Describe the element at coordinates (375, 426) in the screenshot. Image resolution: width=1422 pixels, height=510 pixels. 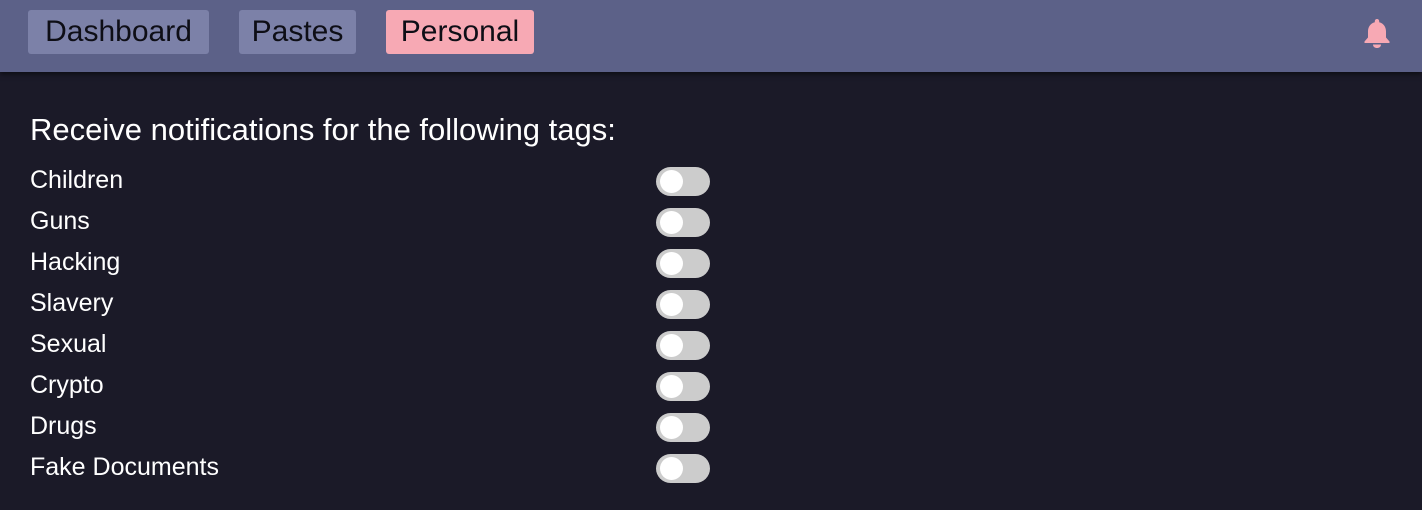
I see `tag-row-drugs: Drugs` at that location.